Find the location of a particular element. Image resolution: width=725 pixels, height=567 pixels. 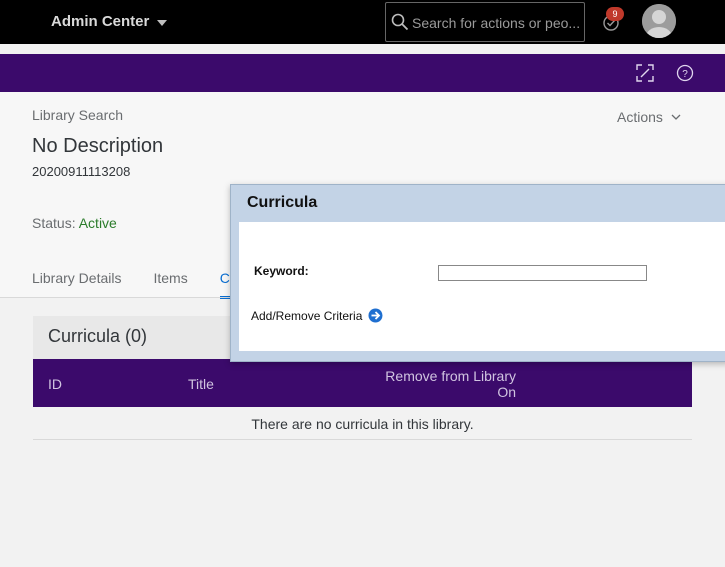

add-remove-criteria-link: Add/Remove Criteria is located at coordinates (317, 315).